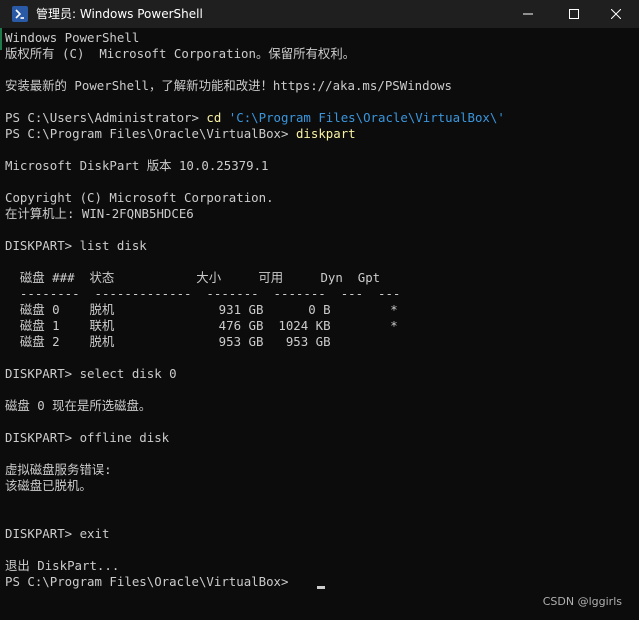 This screenshot has height=620, width=639. I want to click on close-icon, so click(616, 14).